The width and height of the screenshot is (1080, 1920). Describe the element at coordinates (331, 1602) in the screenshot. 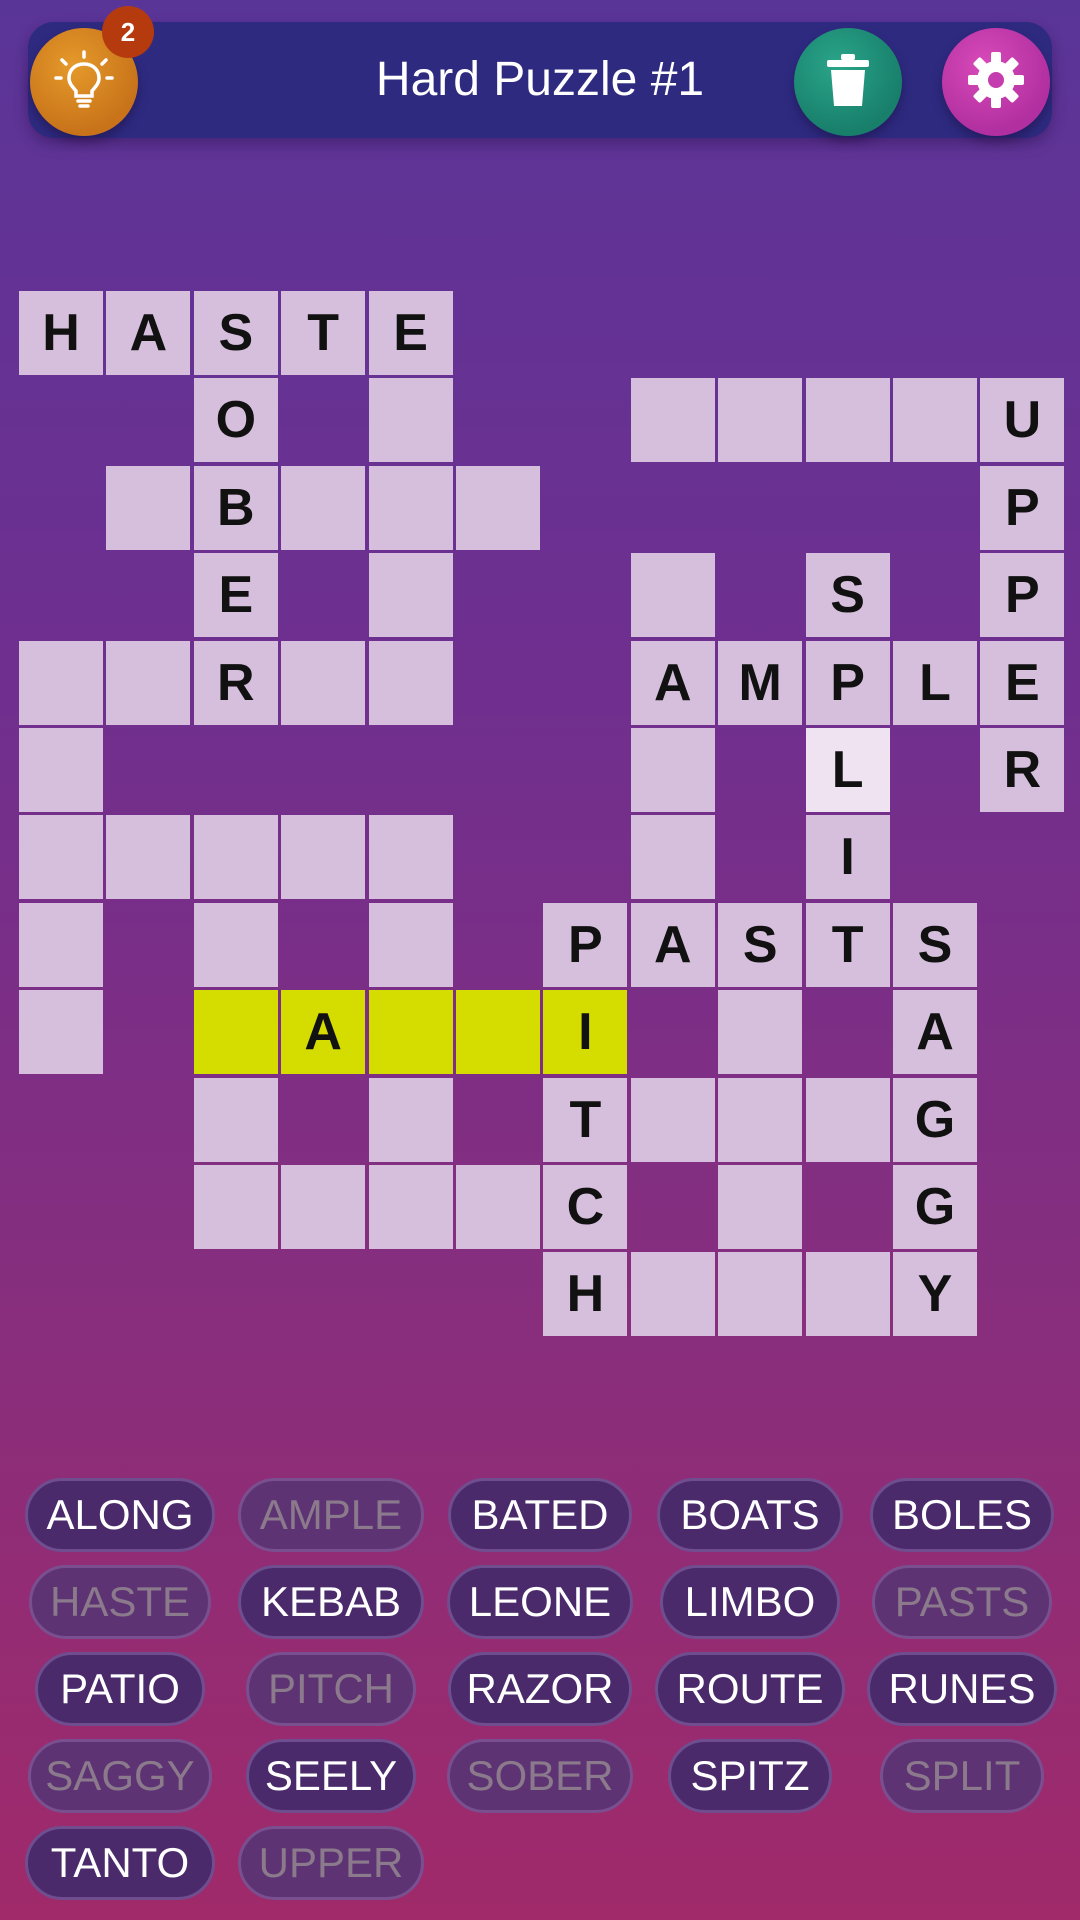

I see `word-chip: KEBAB` at that location.